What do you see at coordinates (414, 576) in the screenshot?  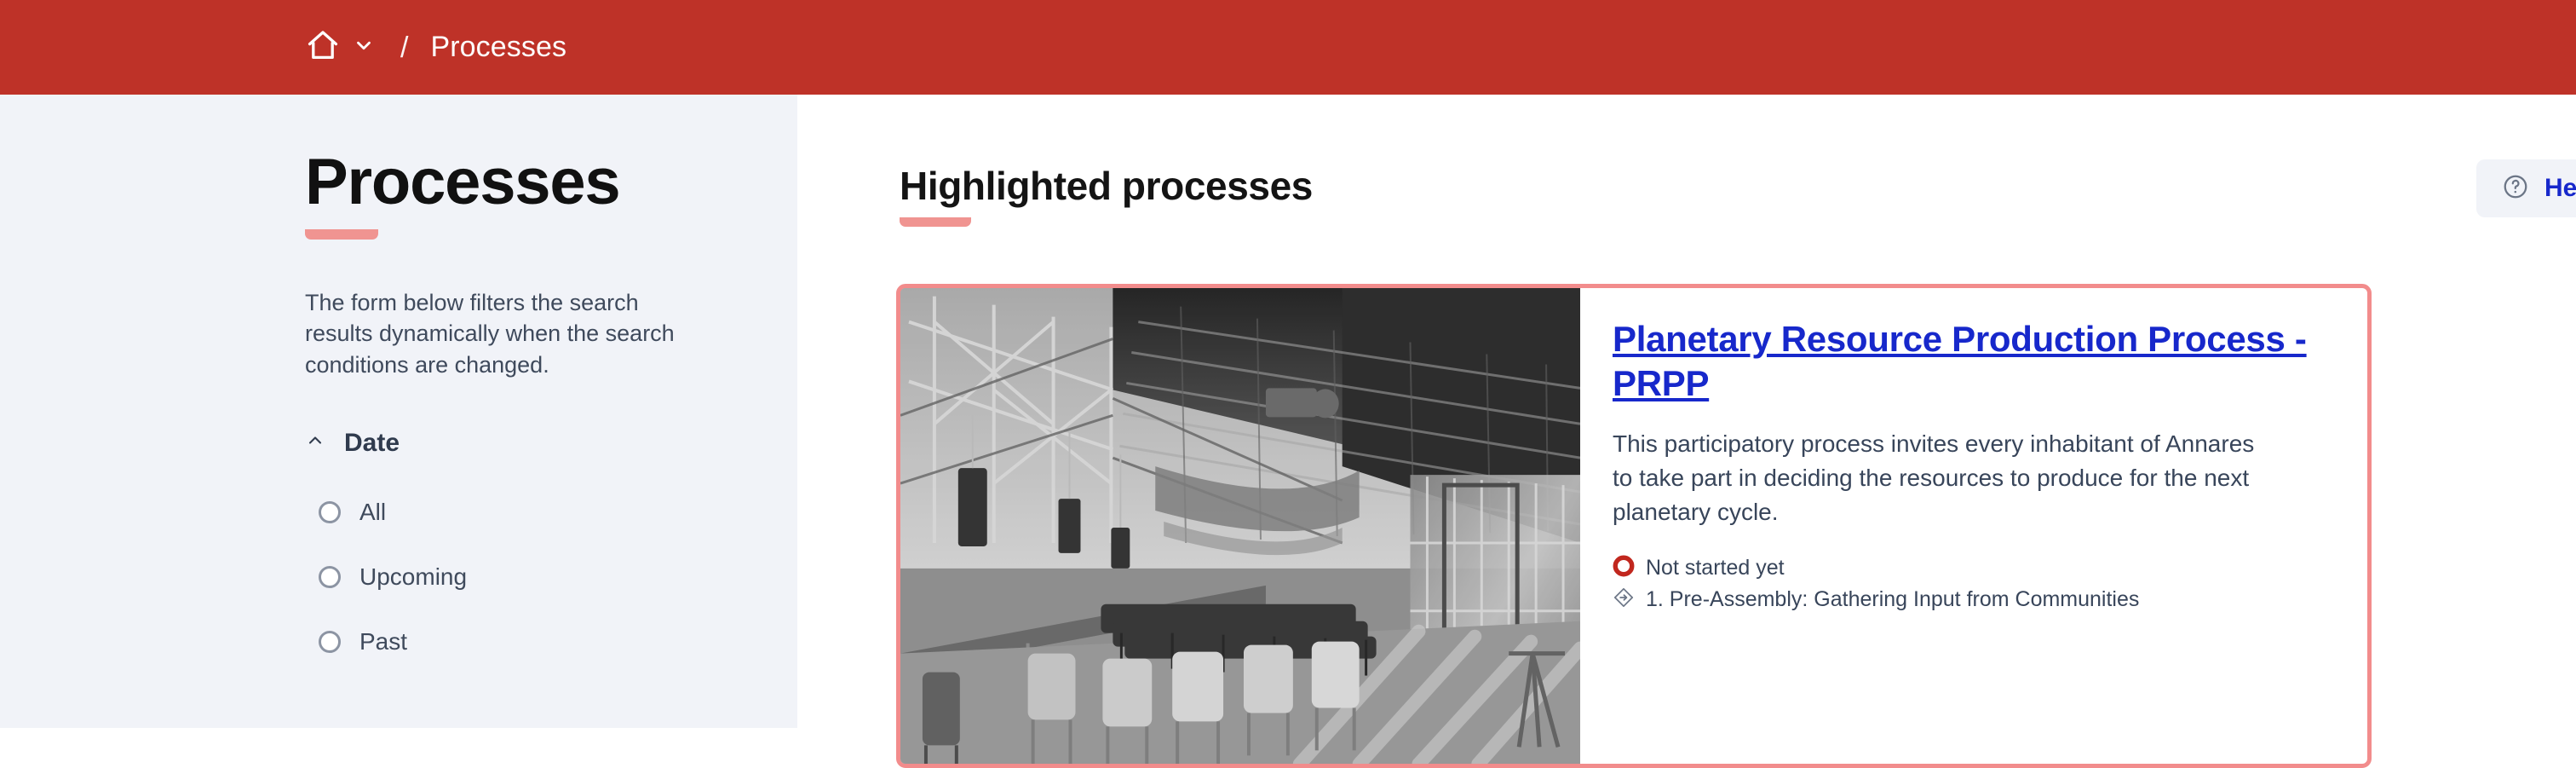 I see `filter-option-label: Upcoming` at bounding box center [414, 576].